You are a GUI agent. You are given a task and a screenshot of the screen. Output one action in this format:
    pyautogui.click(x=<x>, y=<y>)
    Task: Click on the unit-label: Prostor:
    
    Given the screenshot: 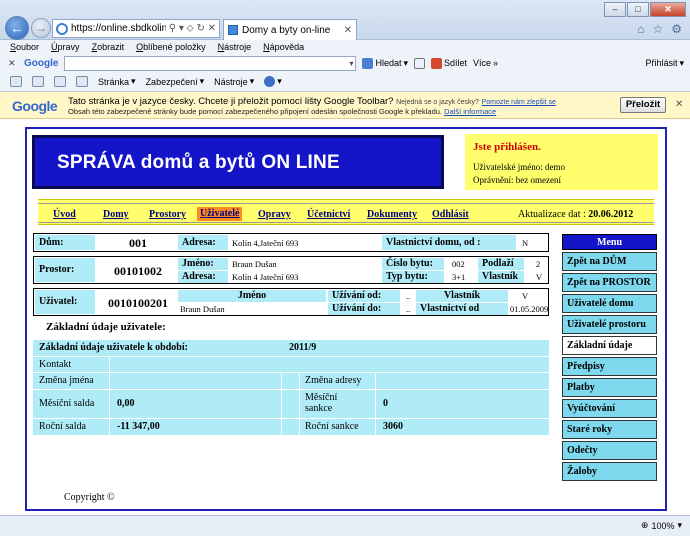 What is the action you would take?
    pyautogui.click(x=65, y=270)
    